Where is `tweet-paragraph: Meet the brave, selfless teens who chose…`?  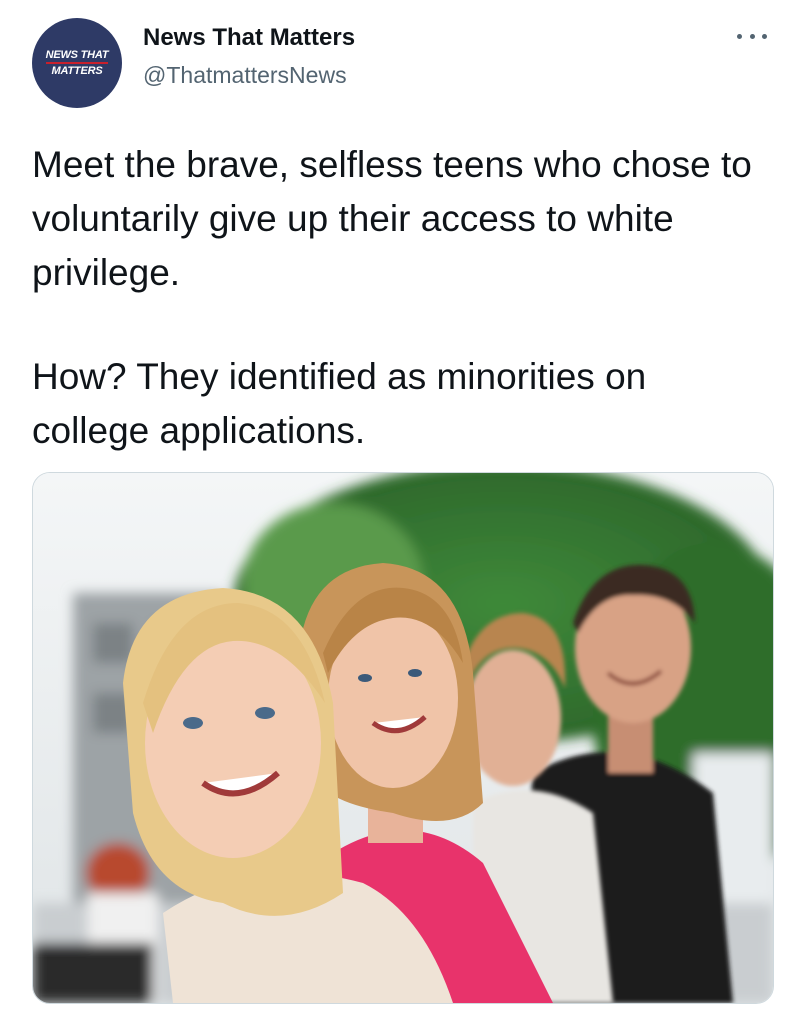
tweet-paragraph: Meet the brave, selfless teens who chose… is located at coordinates (392, 218).